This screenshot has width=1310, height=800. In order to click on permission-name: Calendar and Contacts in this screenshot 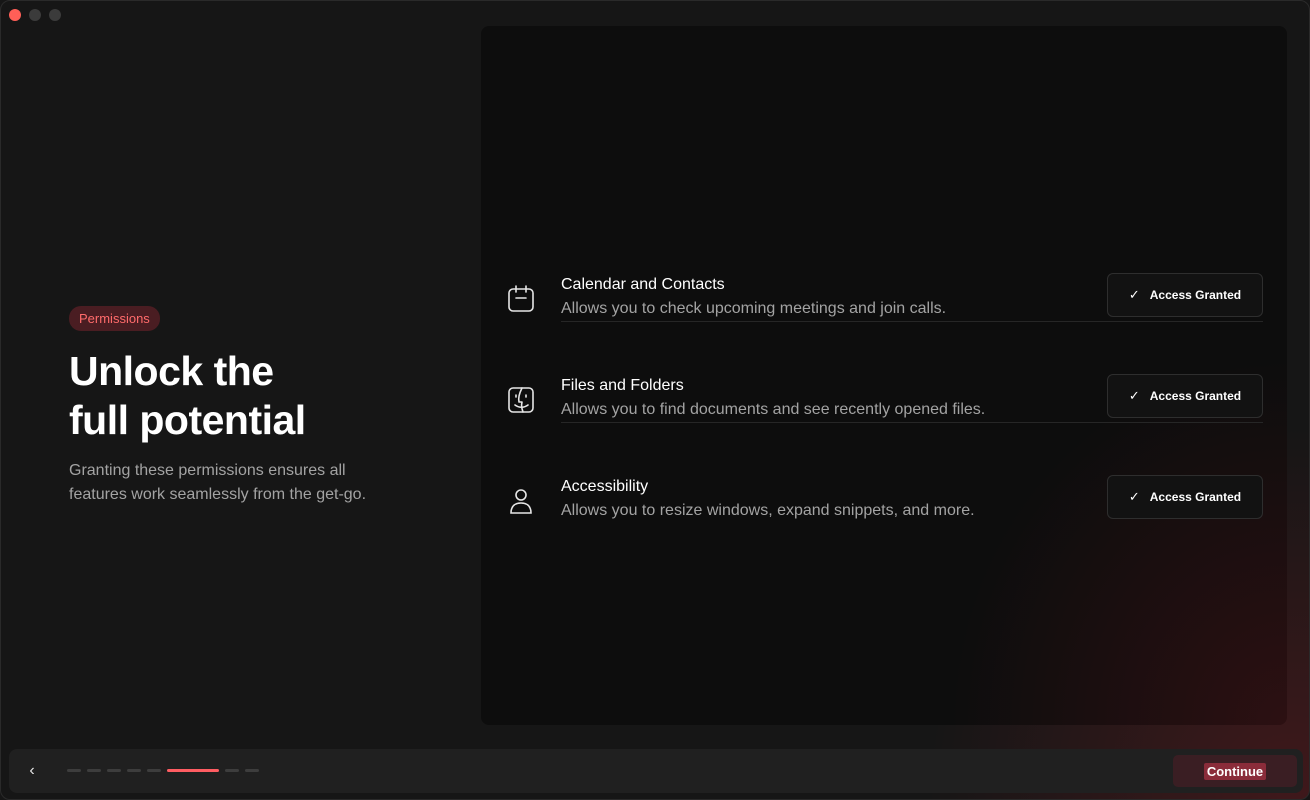, I will do `click(643, 284)`.